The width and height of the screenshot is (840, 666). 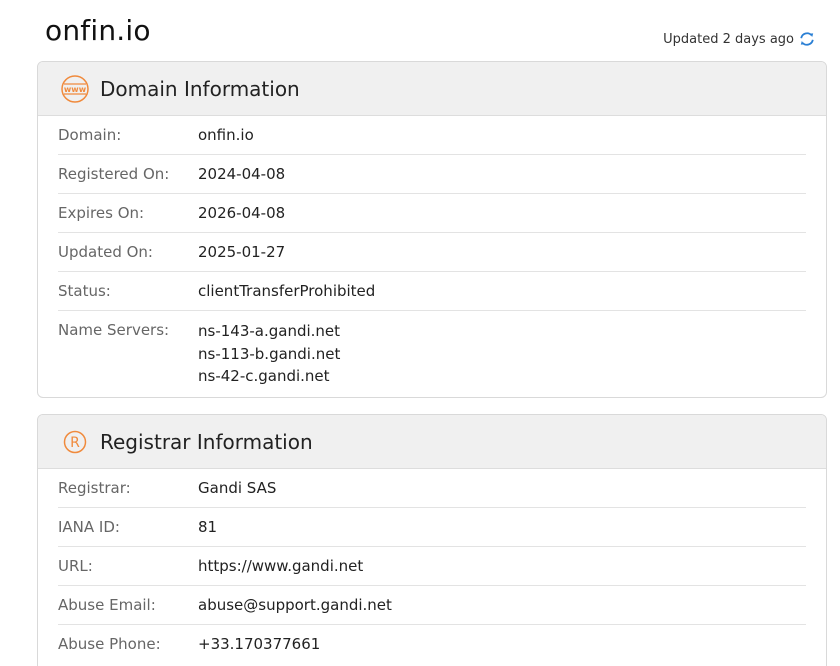 I want to click on row-label: Registrar:, so click(x=94, y=488).